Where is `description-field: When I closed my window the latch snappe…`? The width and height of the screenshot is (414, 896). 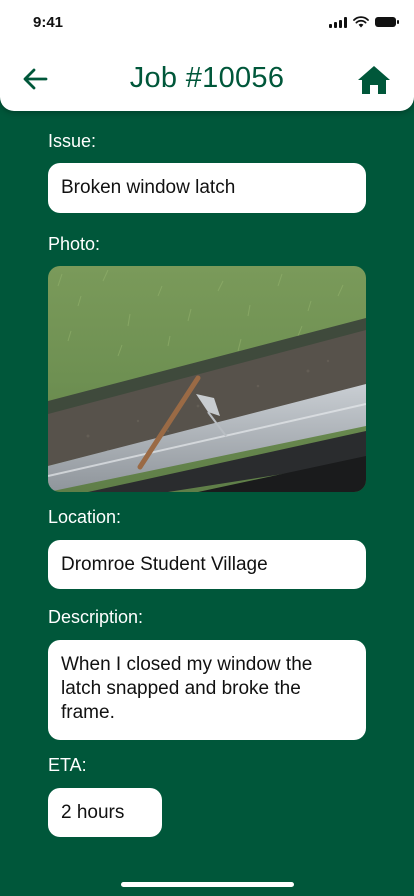 description-field: When I closed my window the latch snappe… is located at coordinates (207, 690).